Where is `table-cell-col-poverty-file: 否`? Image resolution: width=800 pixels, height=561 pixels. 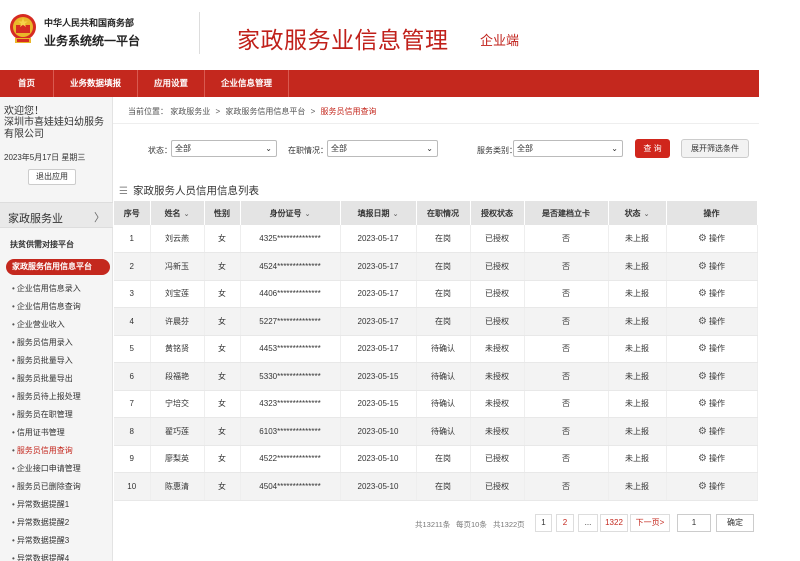
table-cell-col-poverty-file: 否 is located at coordinates (566, 321).